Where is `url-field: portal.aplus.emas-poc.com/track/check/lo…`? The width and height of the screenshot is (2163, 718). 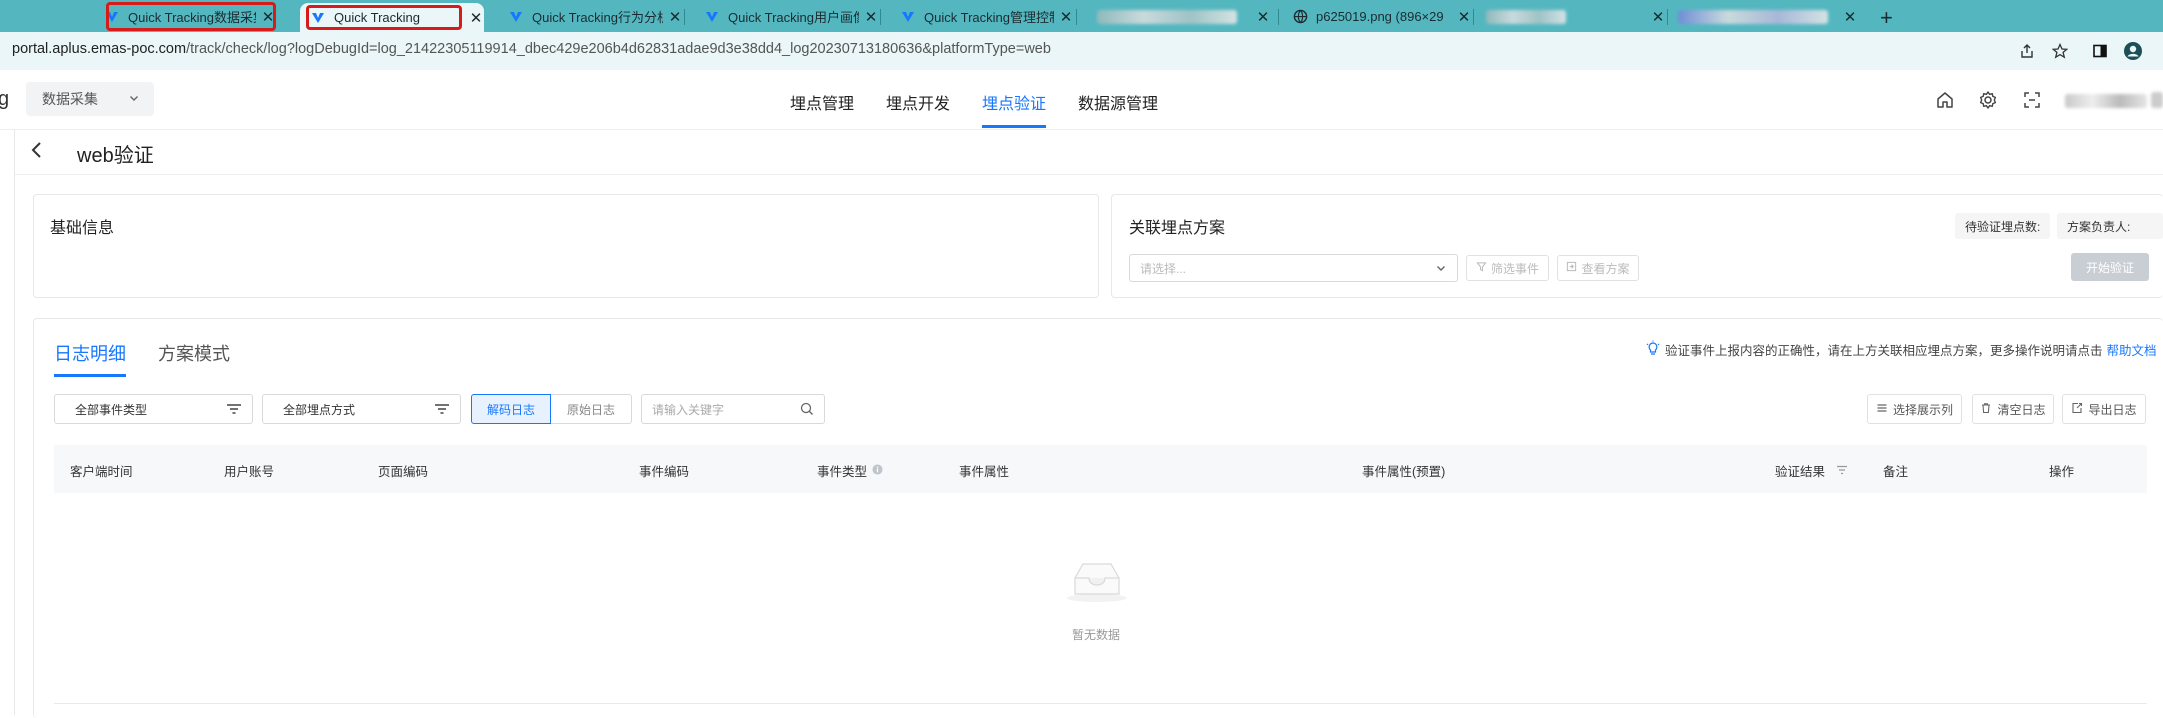
url-field: portal.aplus.emas-poc.com/track/check/lo… is located at coordinates (531, 49).